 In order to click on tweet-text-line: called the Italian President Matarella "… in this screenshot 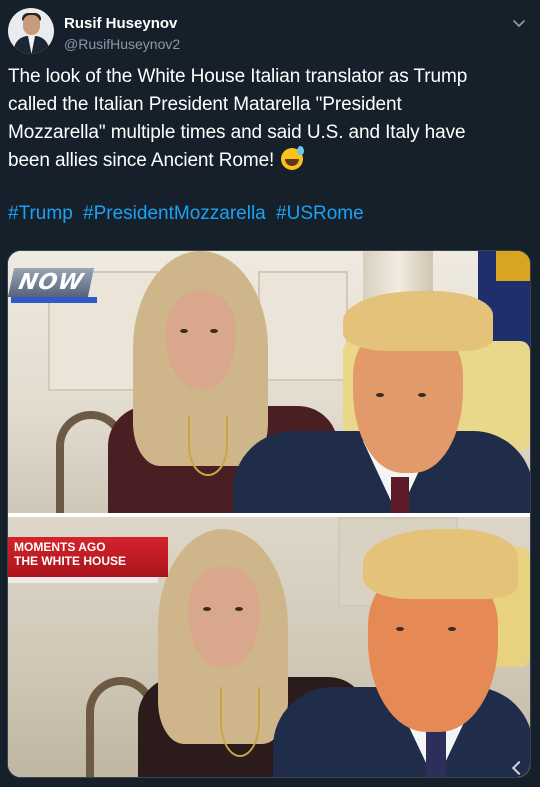, I will do `click(205, 104)`.